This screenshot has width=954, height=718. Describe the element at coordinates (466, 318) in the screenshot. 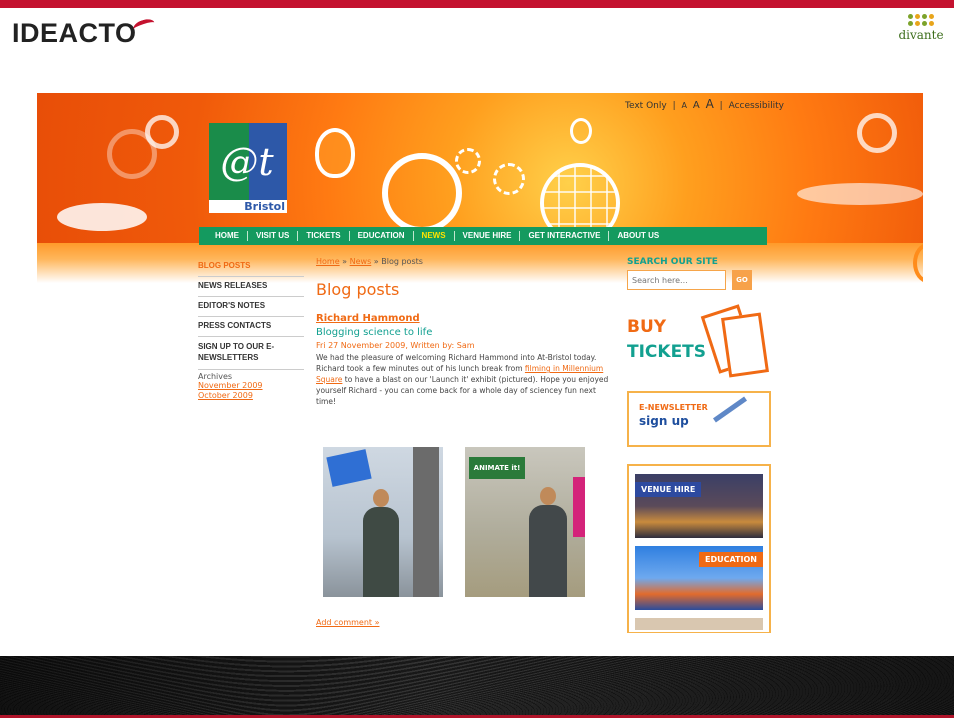

I see `post-title-link: Richard Hammond` at that location.